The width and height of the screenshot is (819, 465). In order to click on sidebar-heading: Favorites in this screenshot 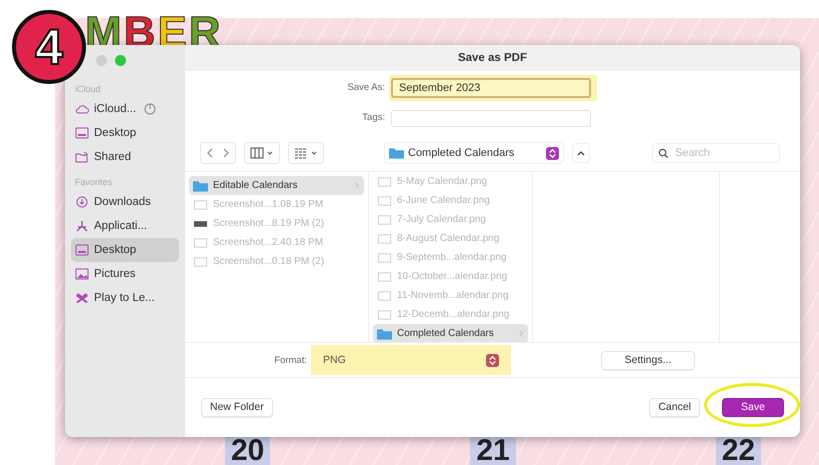, I will do `click(94, 182)`.